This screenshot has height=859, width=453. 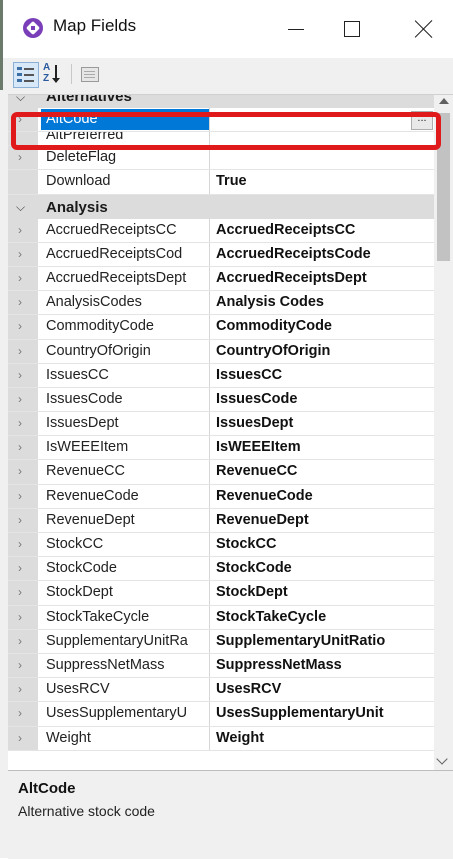 What do you see at coordinates (444, 101) in the screenshot?
I see `scroll-up-icon` at bounding box center [444, 101].